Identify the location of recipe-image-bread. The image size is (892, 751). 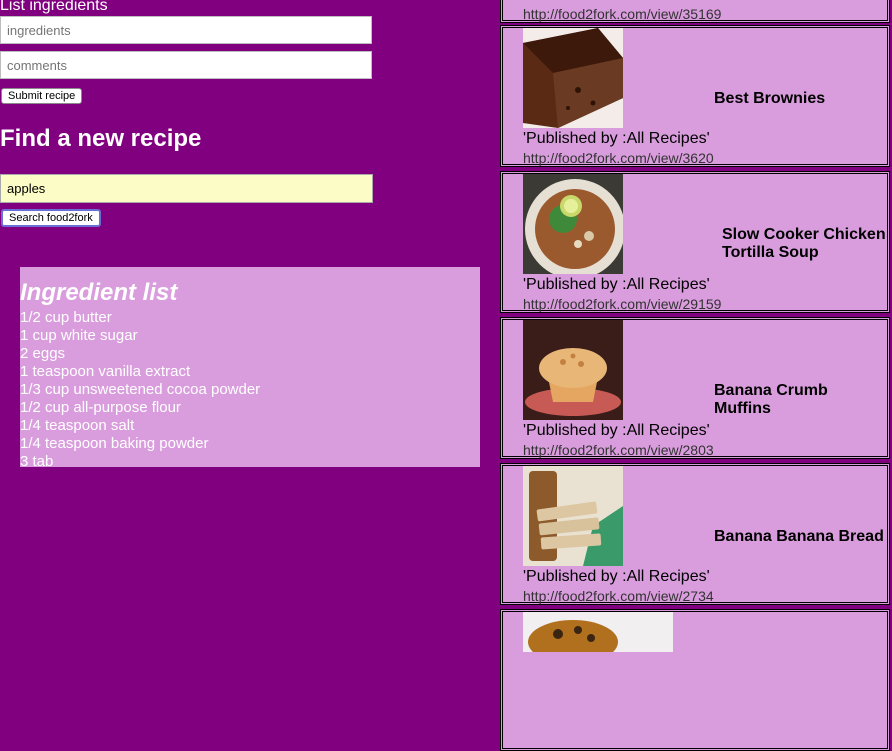
(573, 516).